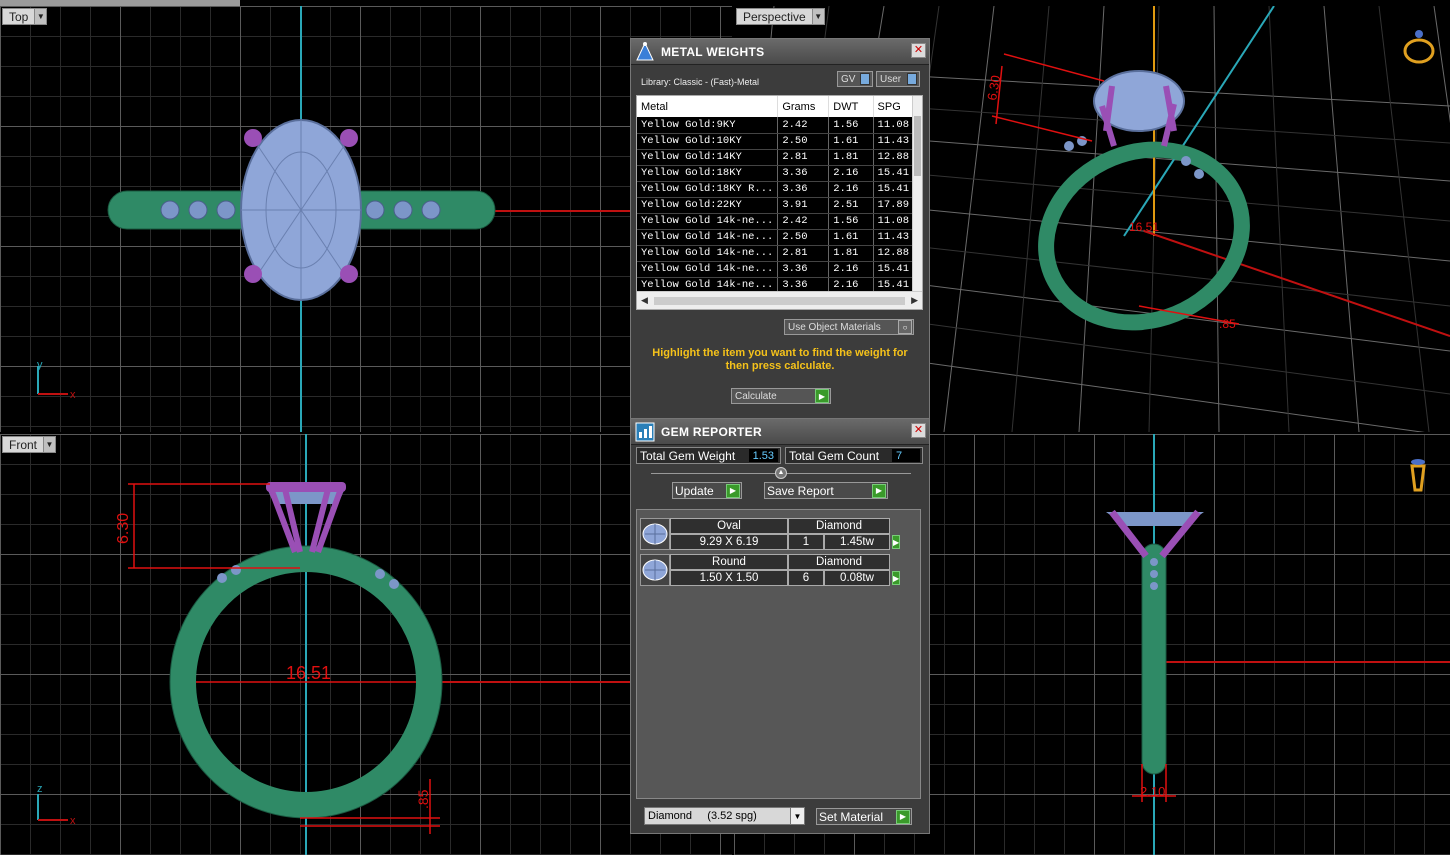 Image resolution: width=1450 pixels, height=855 pixels. I want to click on total-gem-weight-value: 1.53, so click(763, 455).